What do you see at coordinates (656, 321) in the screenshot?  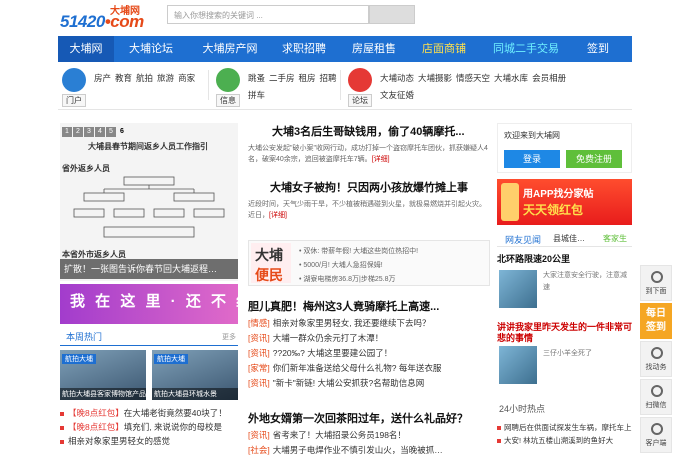 I see `daily-signin-button: 每日 签到` at bounding box center [656, 321].